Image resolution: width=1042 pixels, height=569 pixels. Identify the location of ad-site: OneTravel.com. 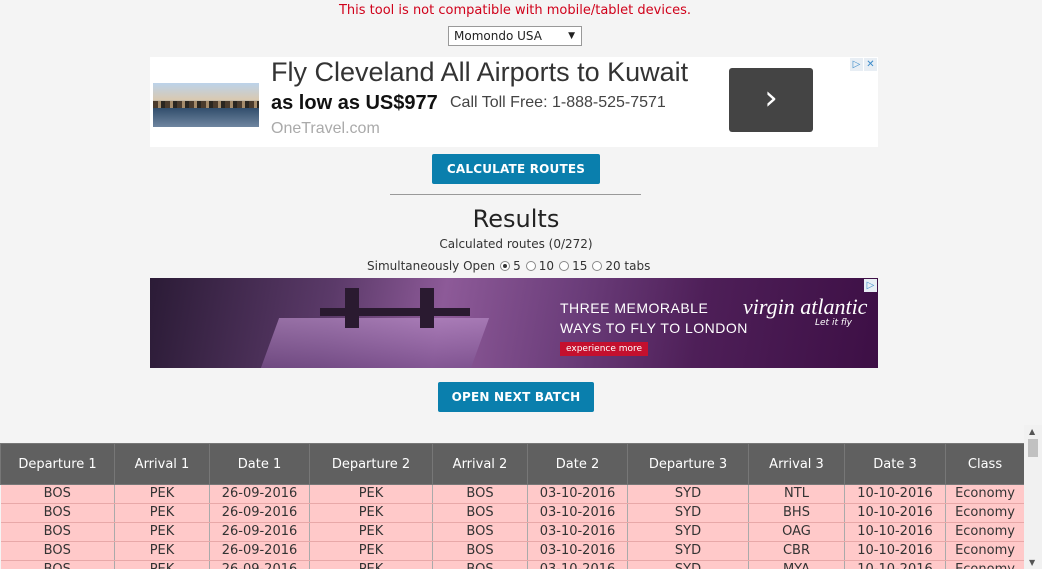
(325, 128).